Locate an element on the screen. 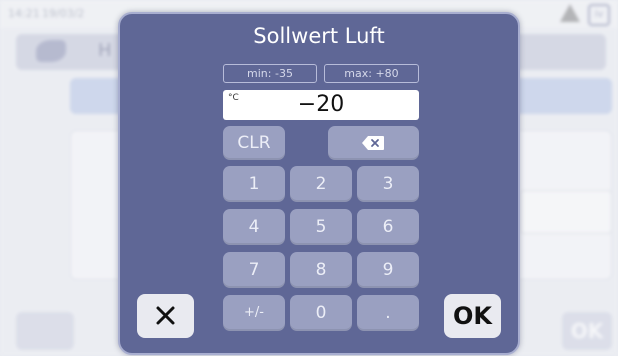 Image resolution: width=618 pixels, height=356 pixels. dialog-title: Sollwert Luft is located at coordinates (319, 36).